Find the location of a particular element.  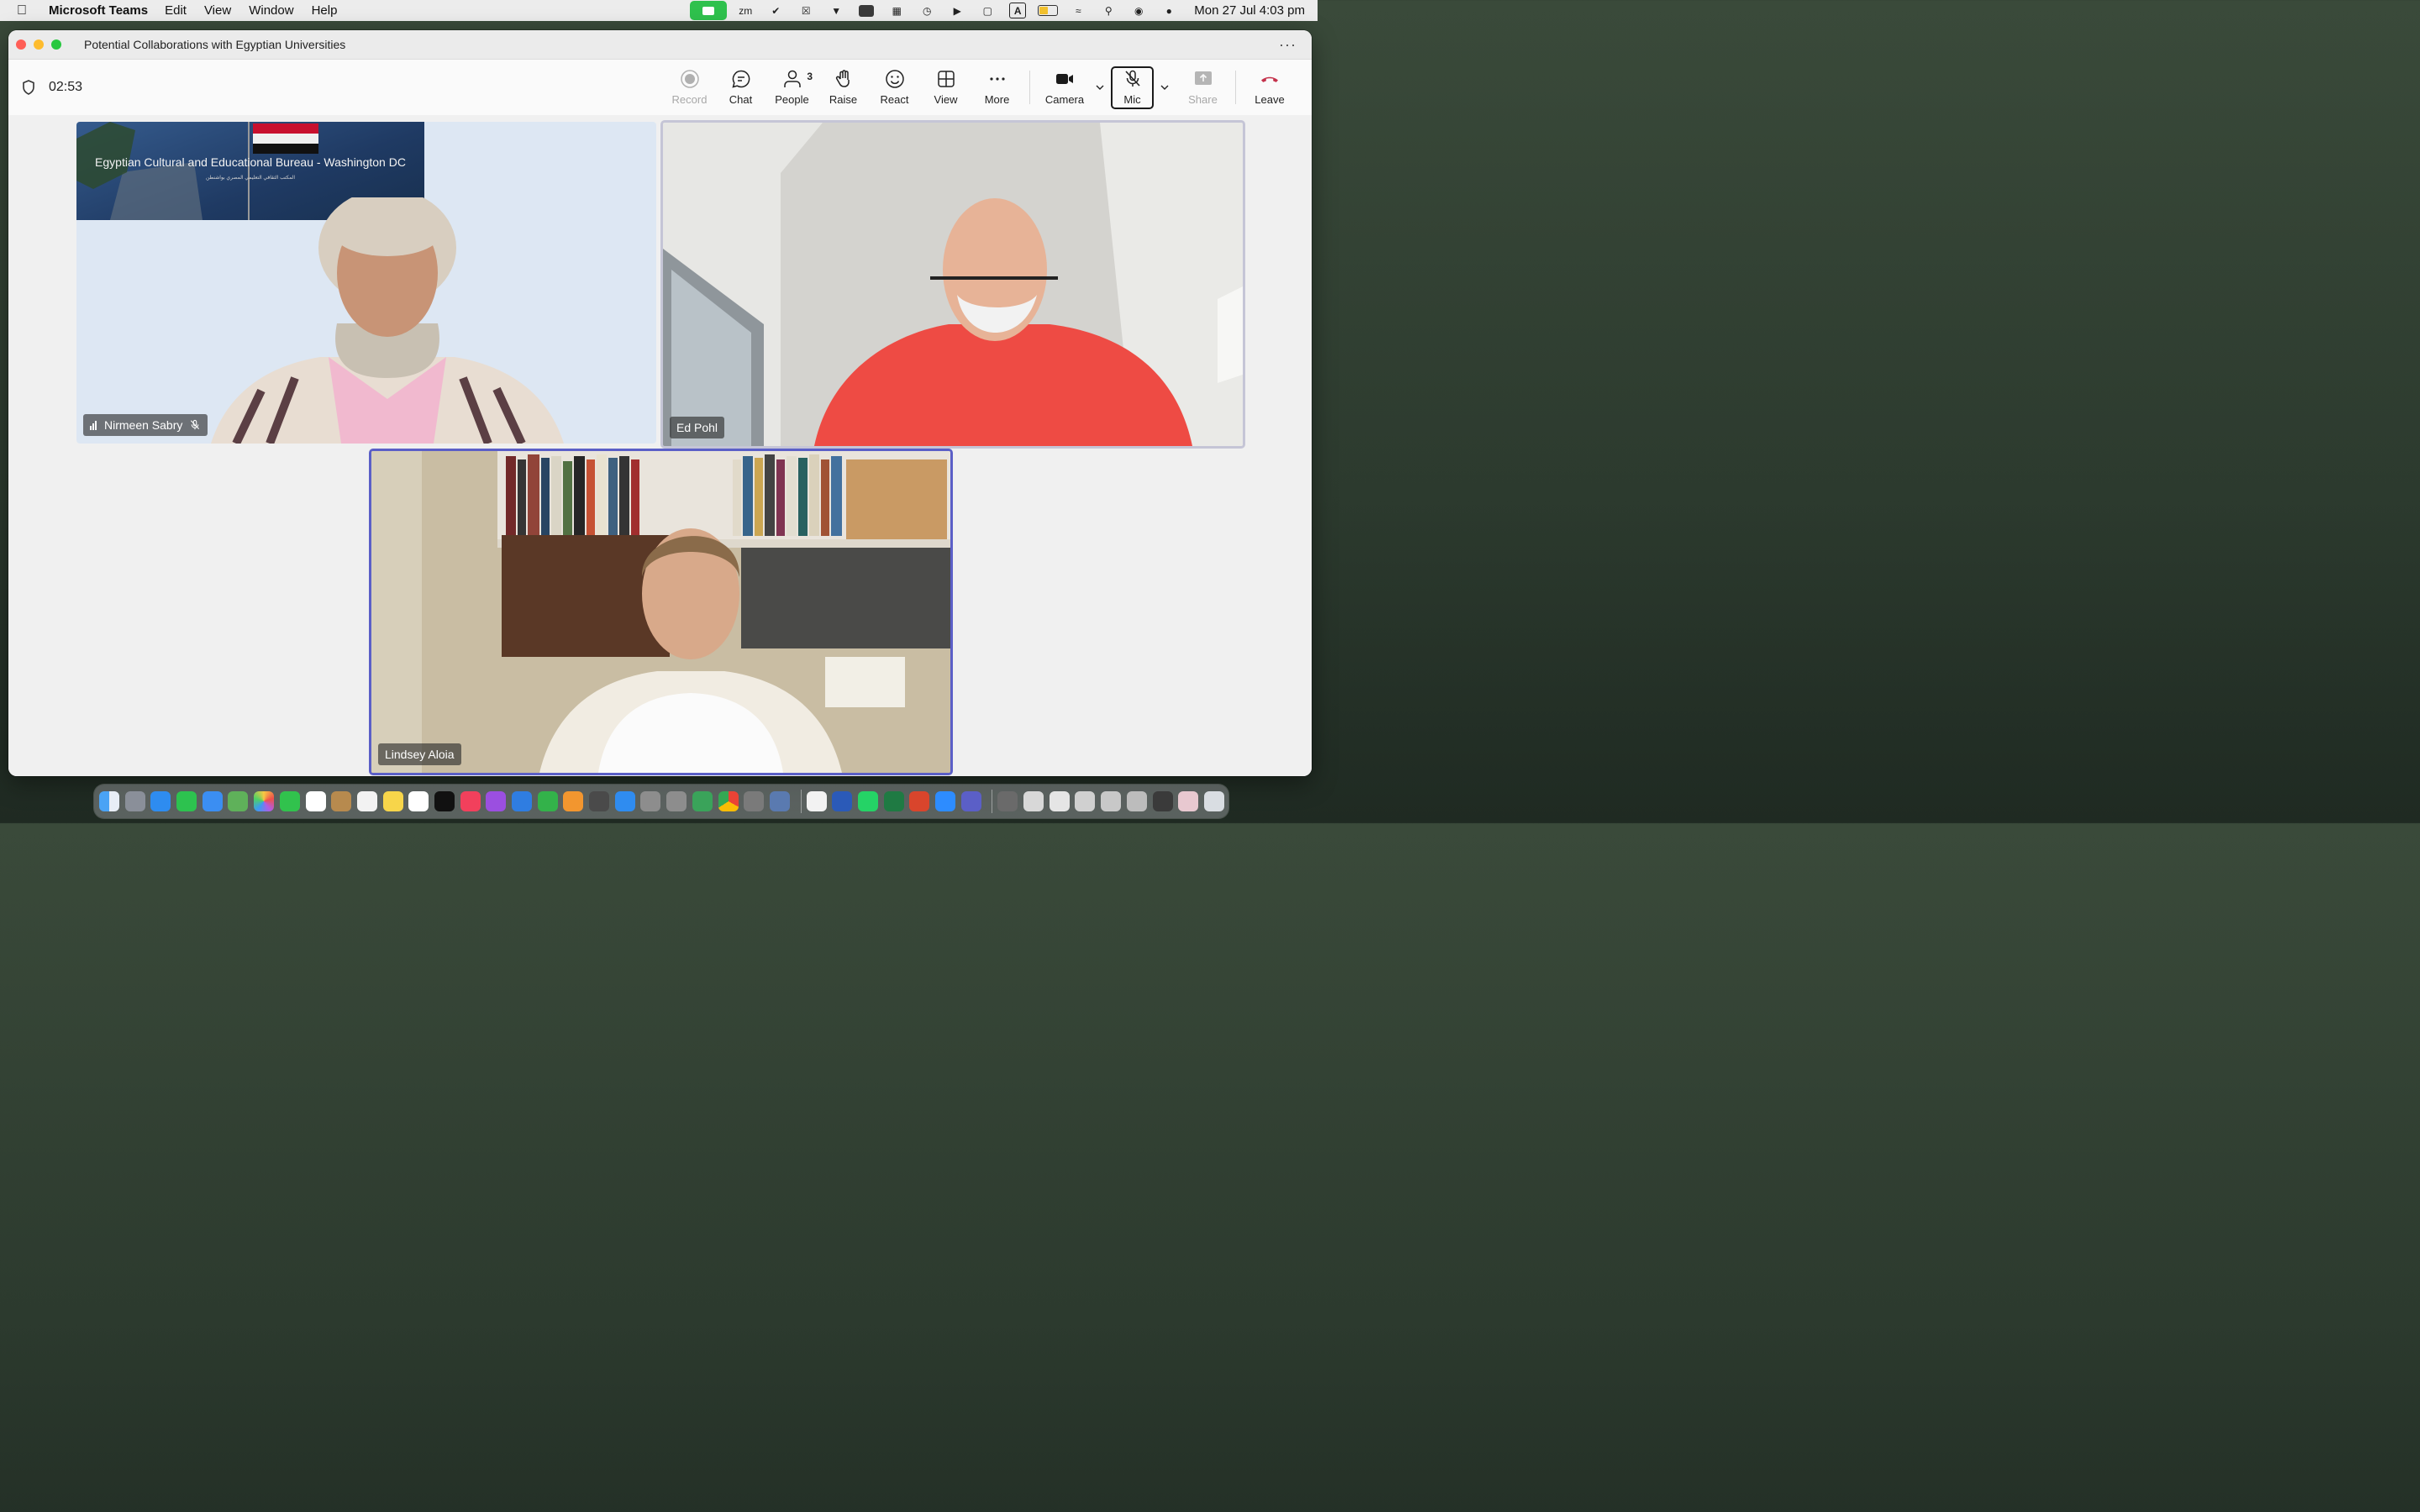

safari-icon is located at coordinates (161, 801).